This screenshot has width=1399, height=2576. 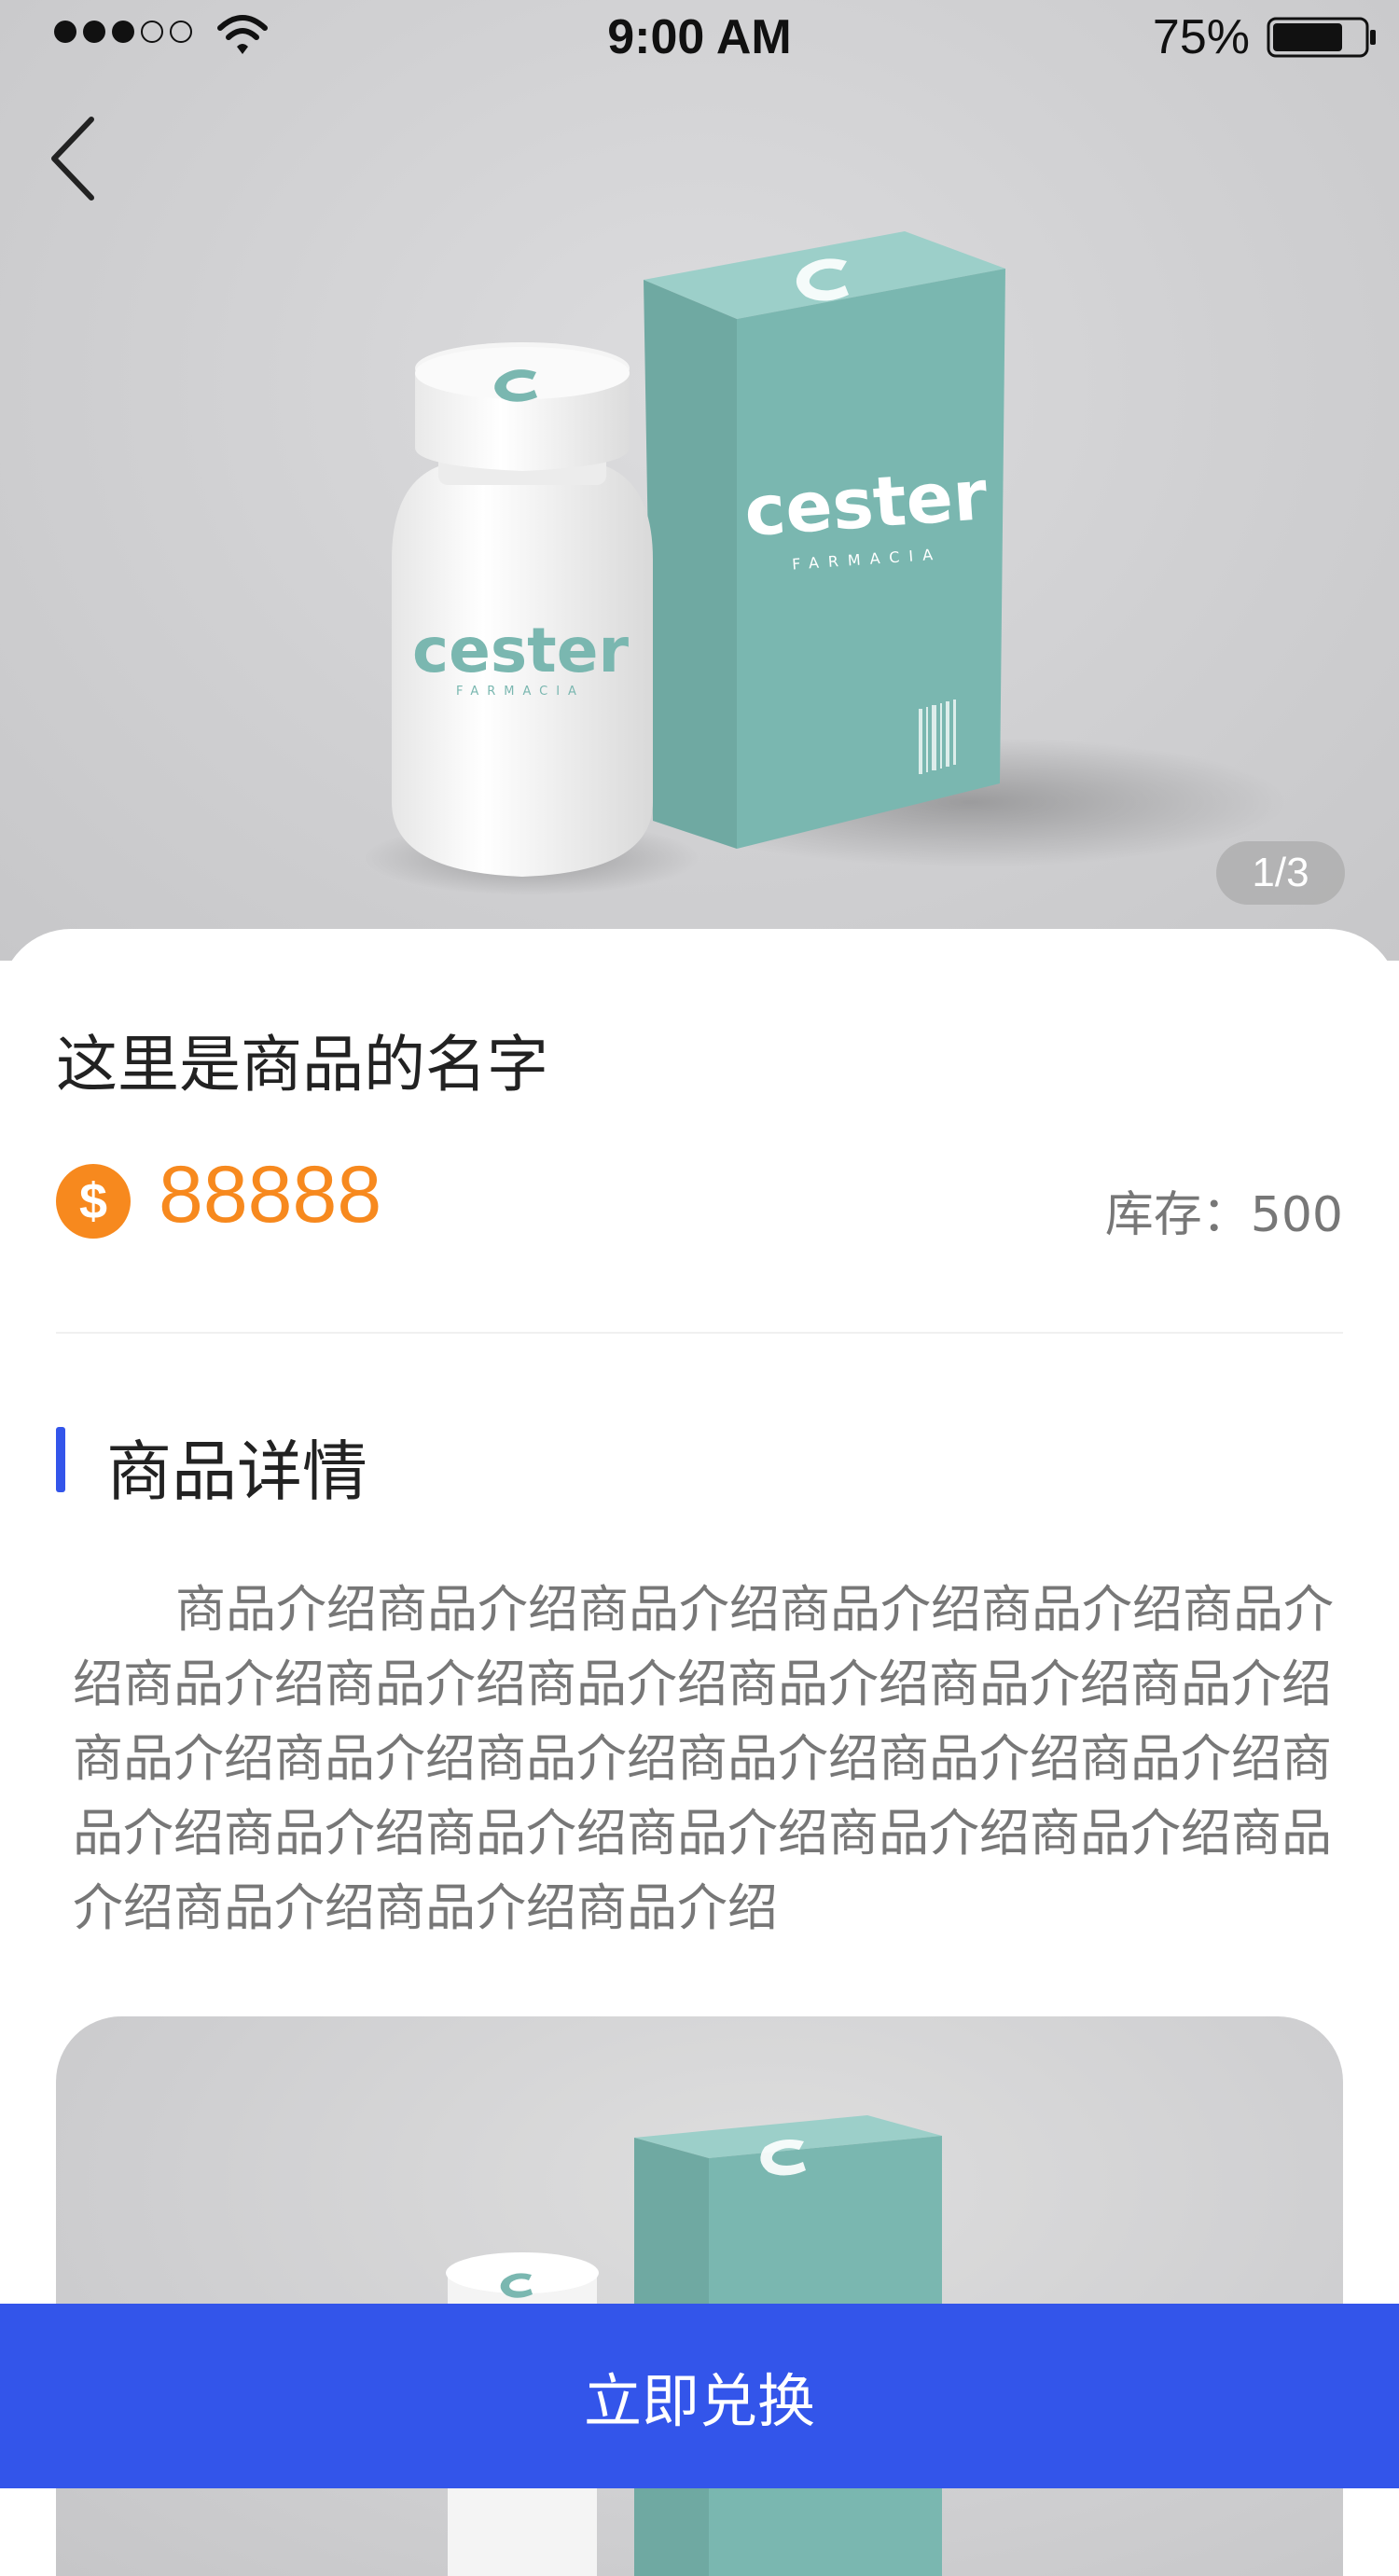 I want to click on product-price: 88888, so click(x=270, y=1195).